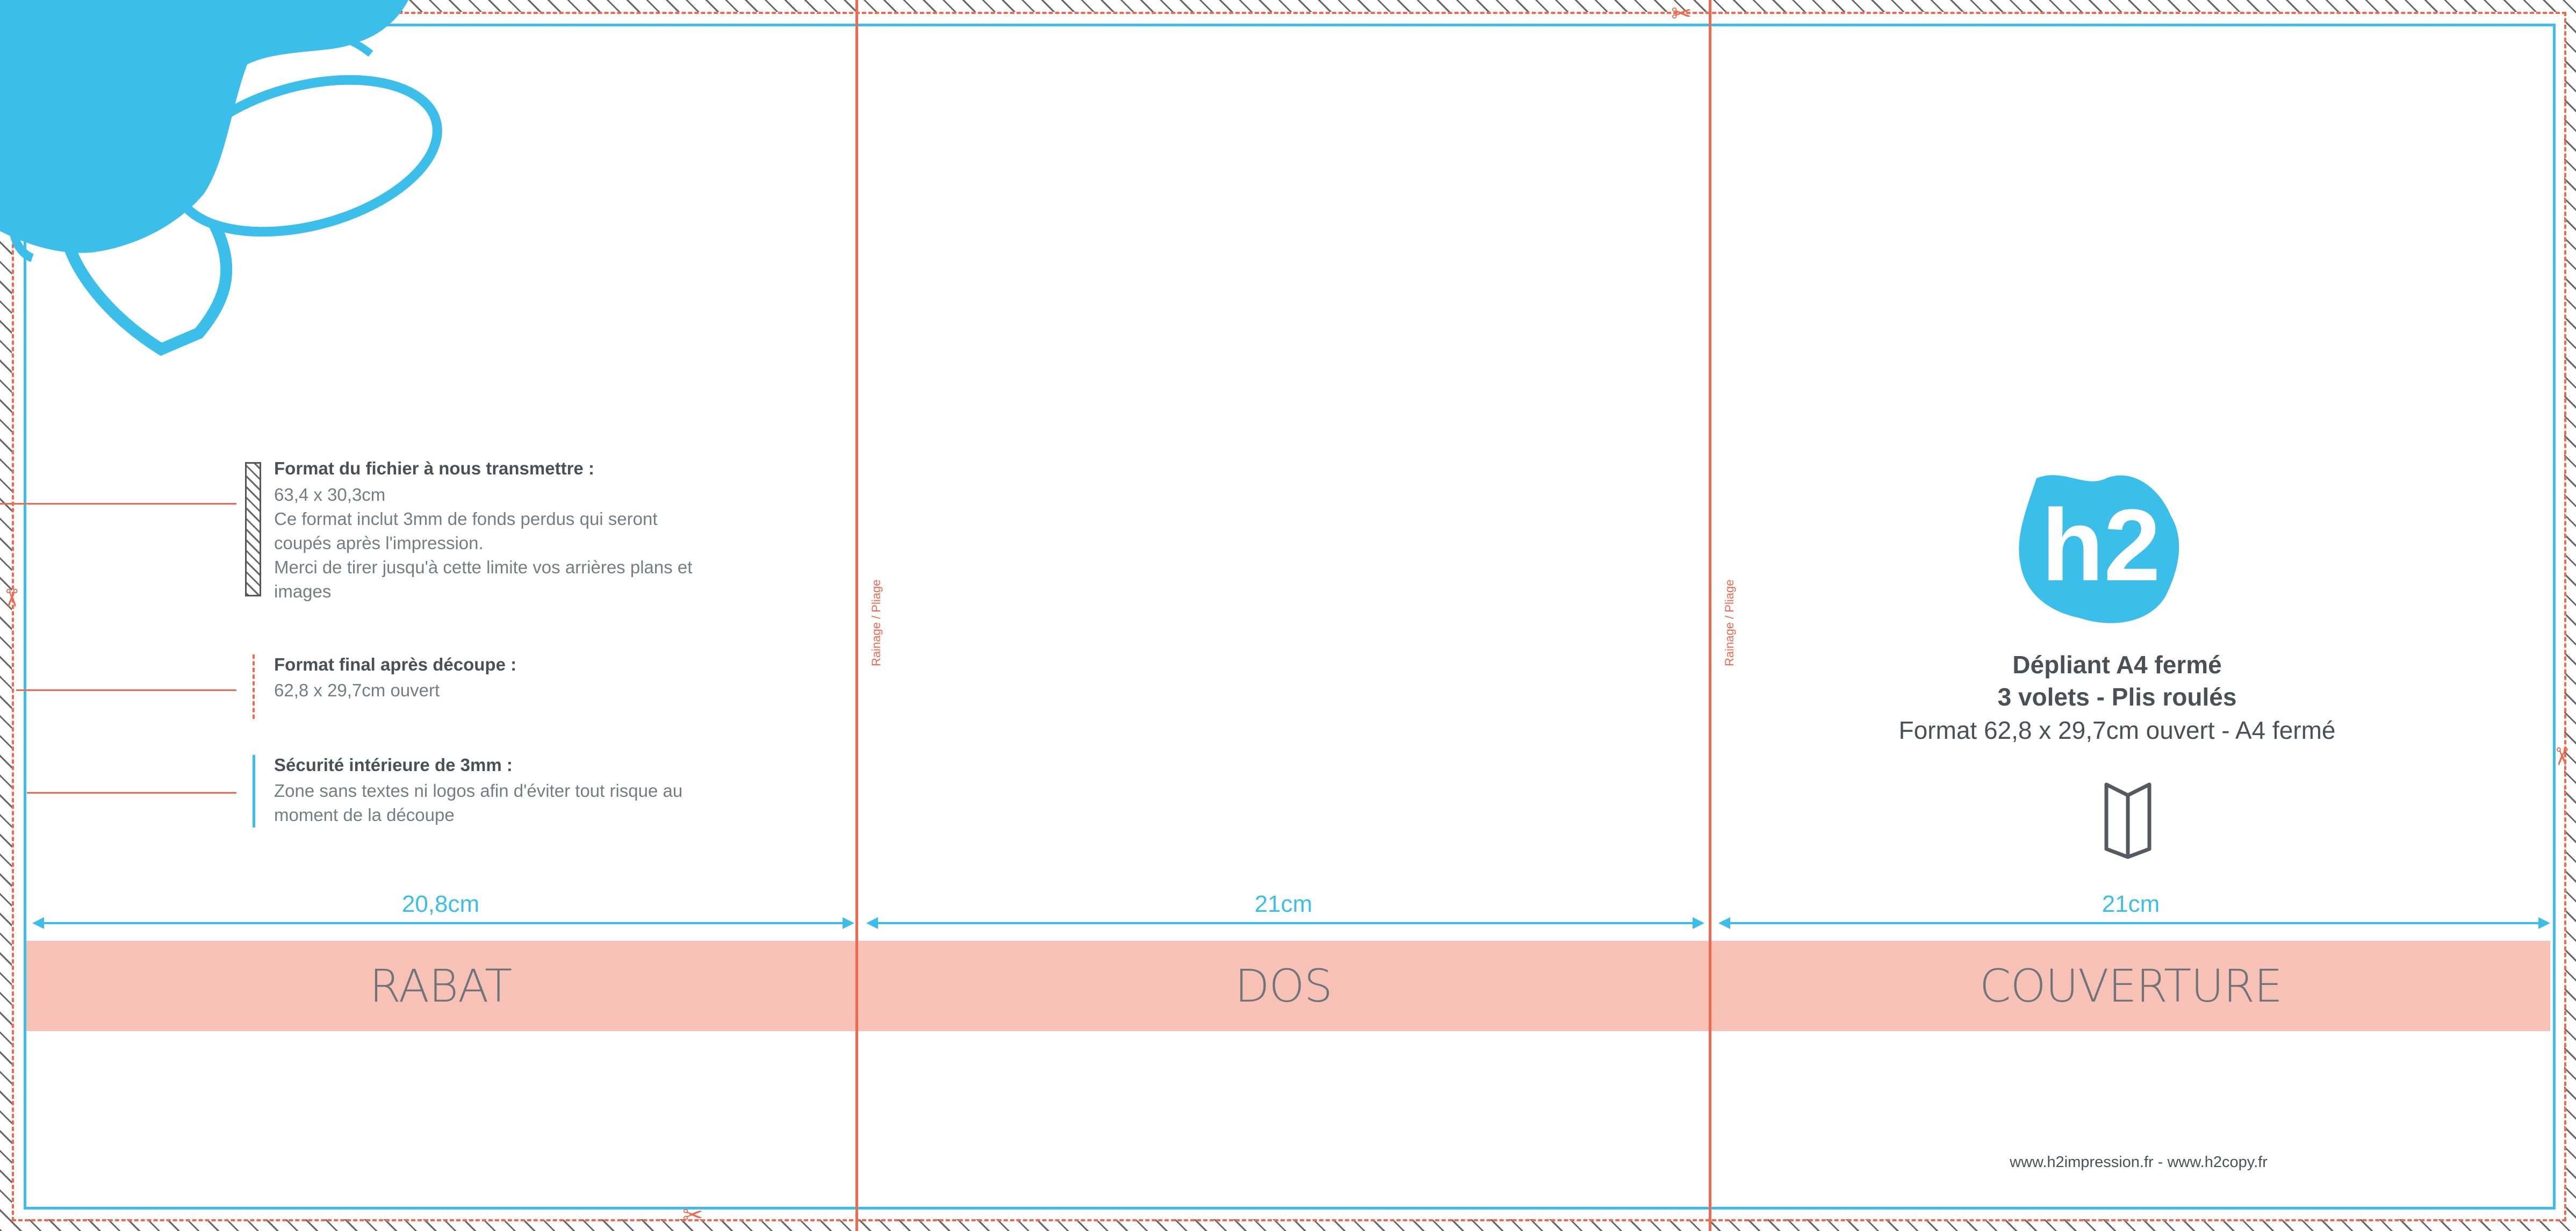 The image size is (2576, 1231). I want to click on bleed-legend-line: coupés après l'impression., so click(379, 543).